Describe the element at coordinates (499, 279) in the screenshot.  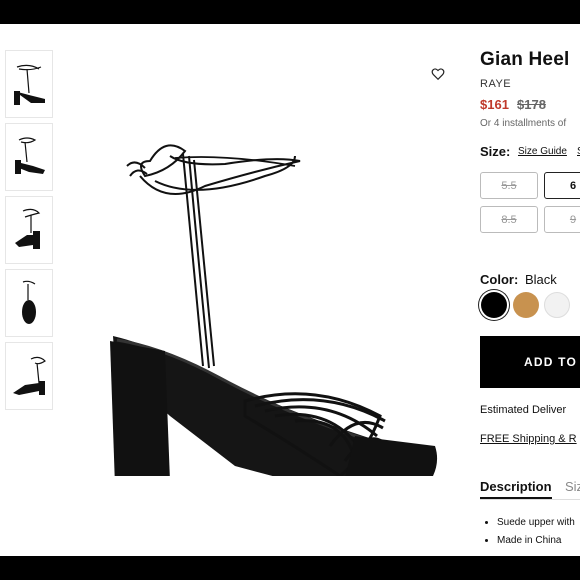
I see `color-label: Color:` at that location.